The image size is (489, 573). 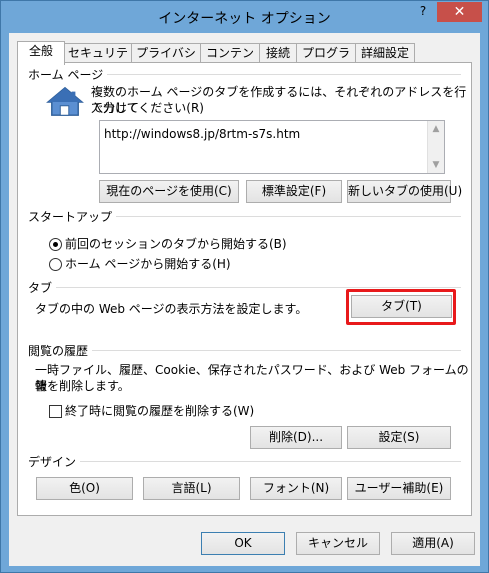 I want to click on start-with-session-label: 前回のセッションのタブから開始する(B), so click(x=176, y=244).